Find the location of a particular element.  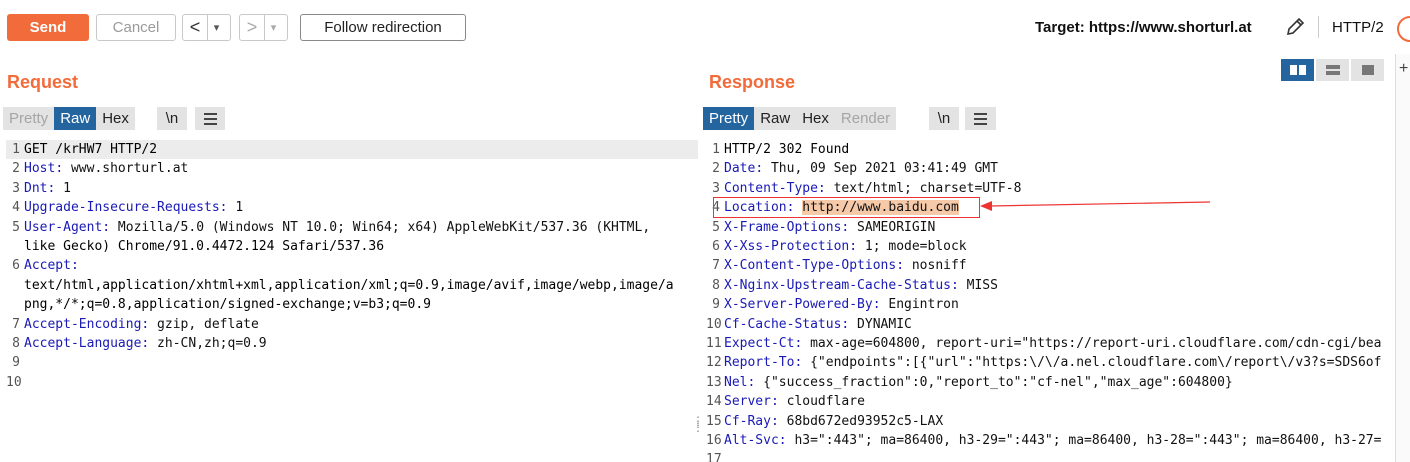

header-name: X-Content-Type-Options is located at coordinates (810, 266).